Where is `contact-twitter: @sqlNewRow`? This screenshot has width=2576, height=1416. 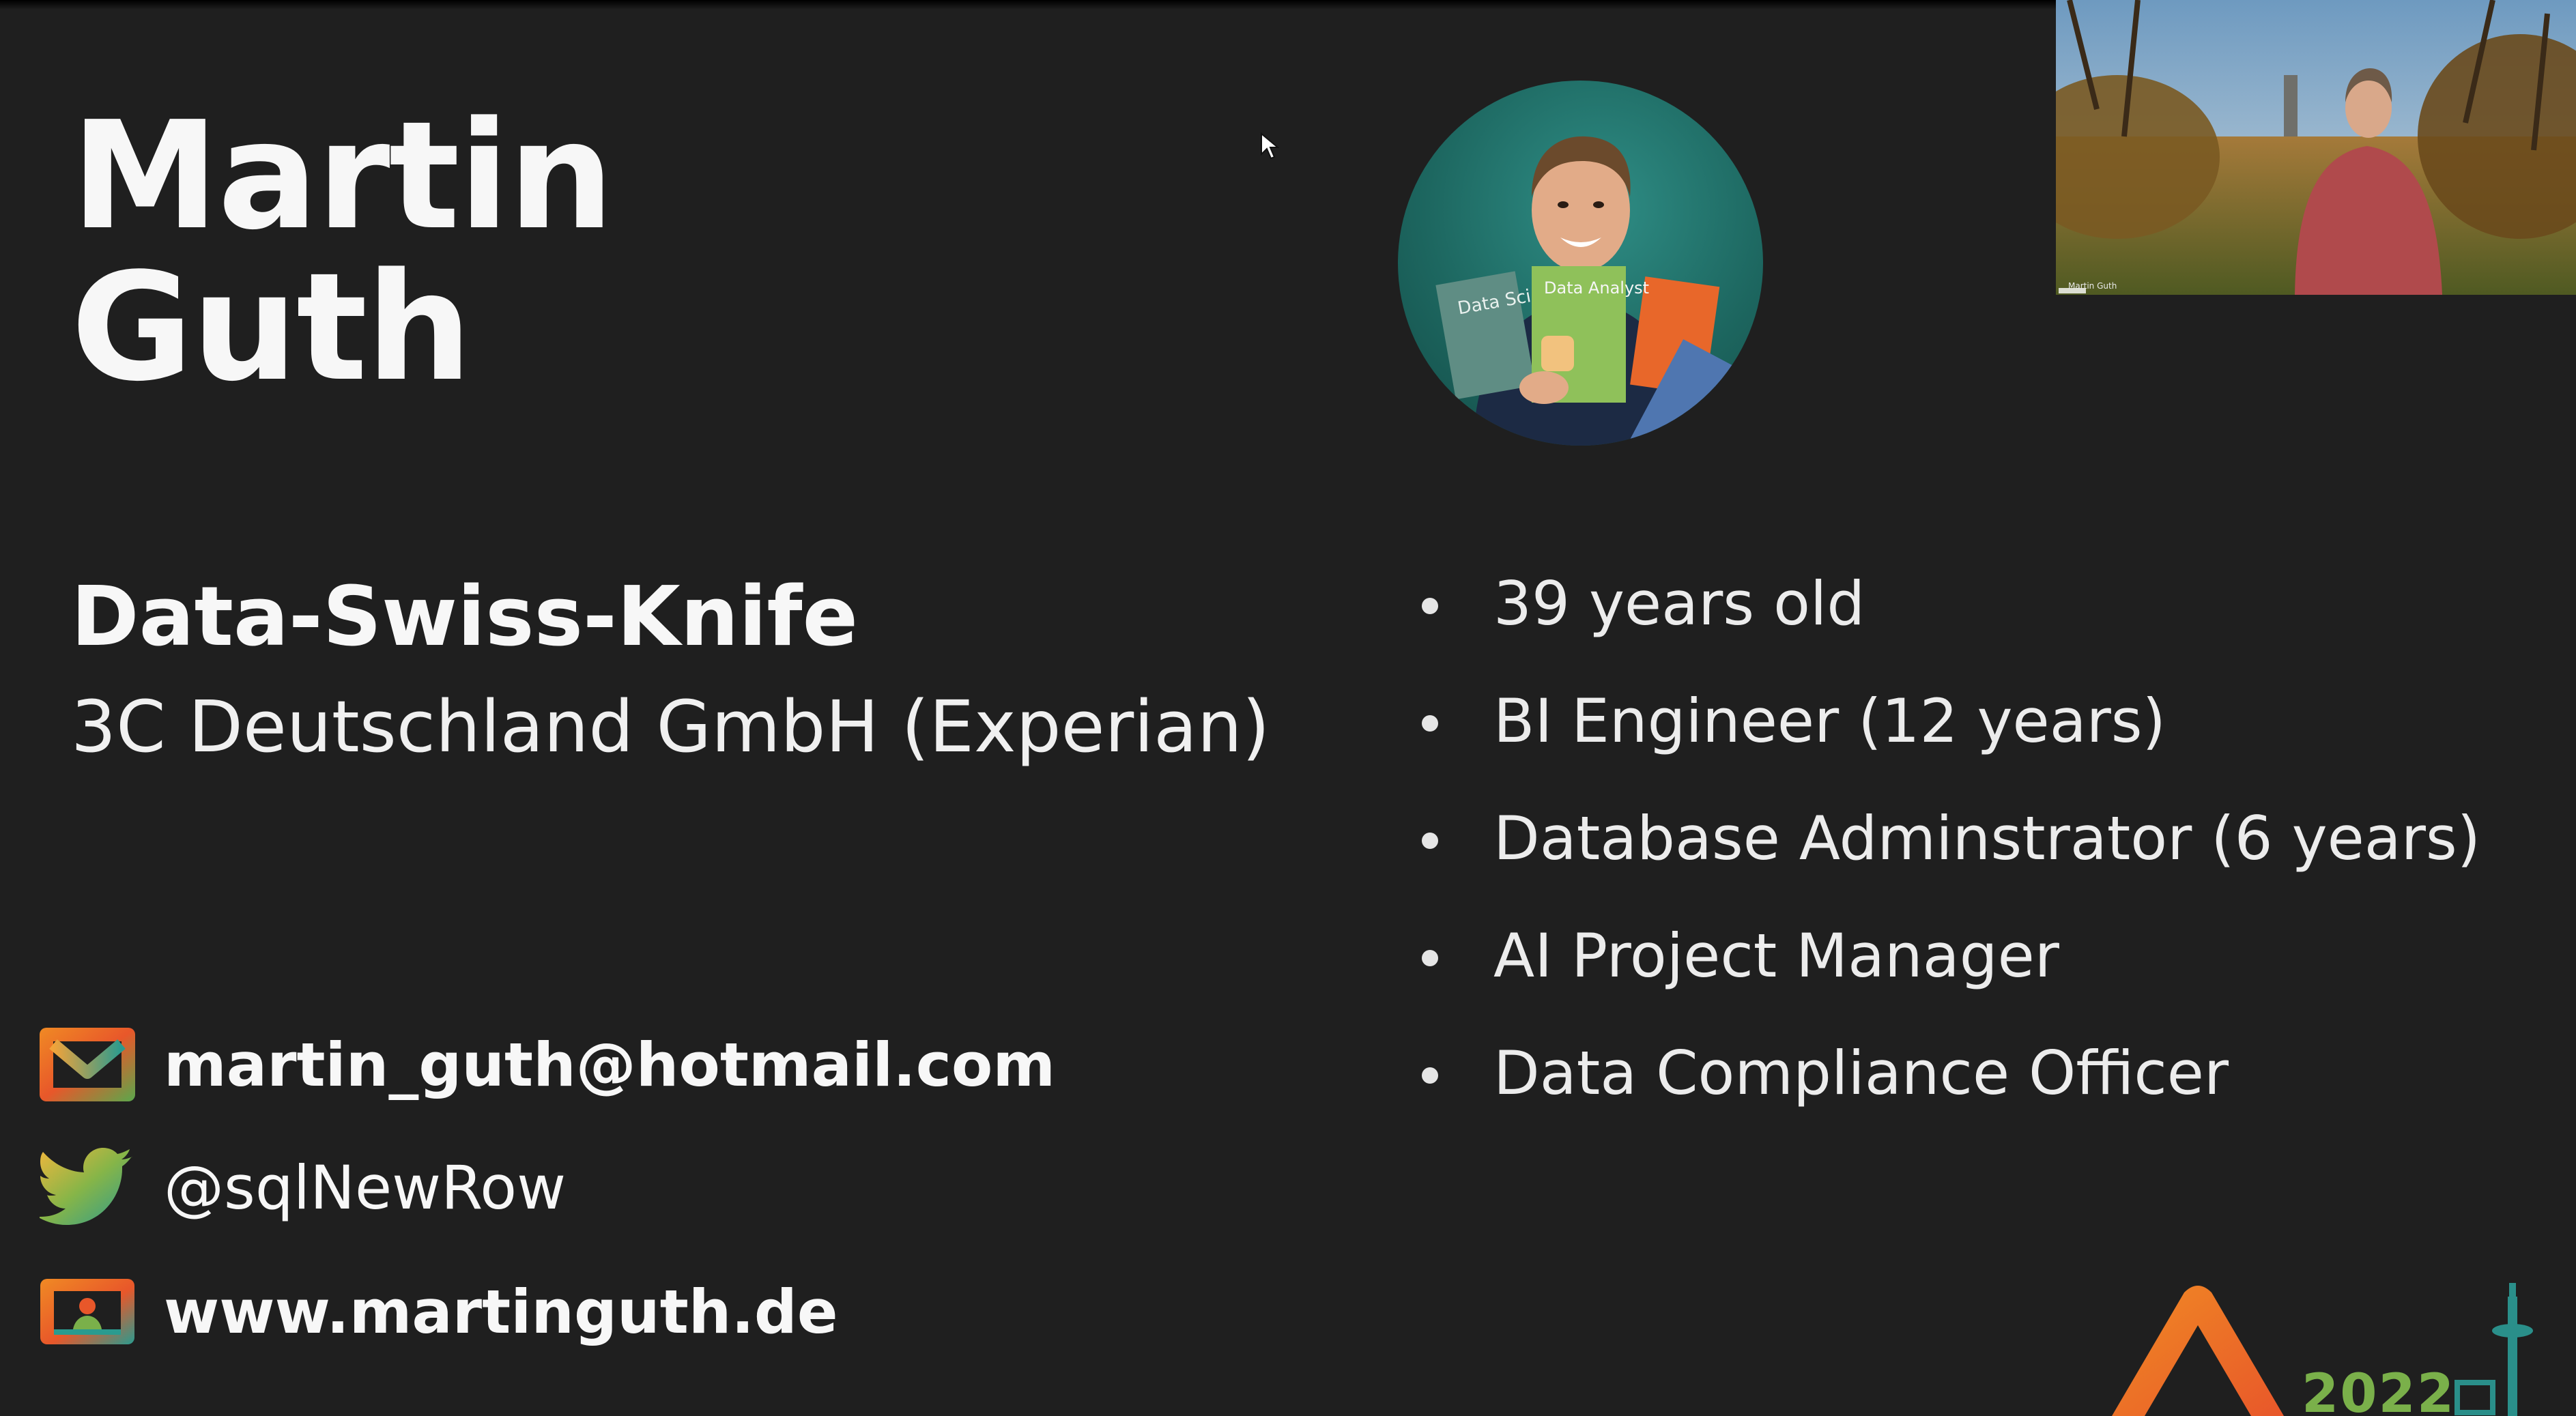
contact-twitter: @sqlNewRow is located at coordinates (300, 1187).